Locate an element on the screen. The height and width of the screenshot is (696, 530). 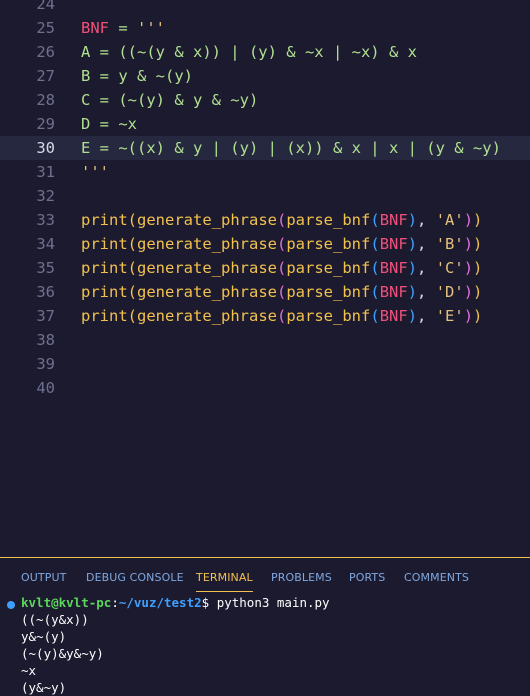
line-number: 26 is located at coordinates (45, 52).